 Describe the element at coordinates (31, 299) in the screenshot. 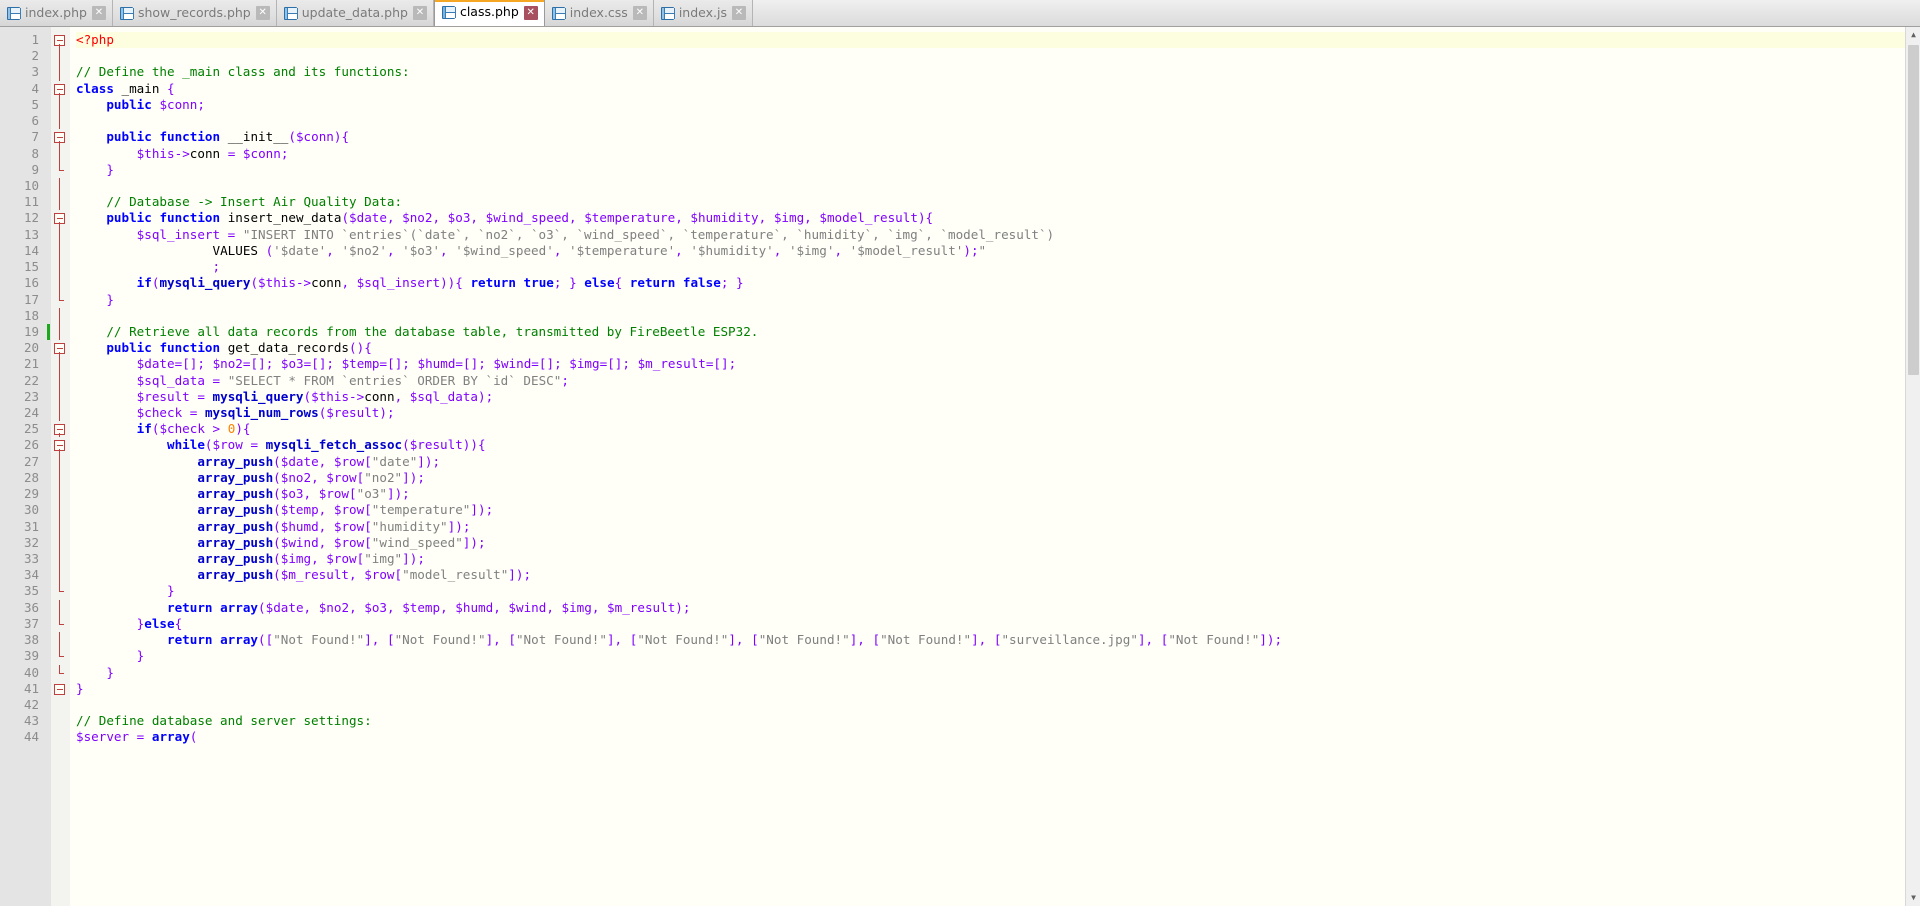

I see `line-number: 17` at that location.